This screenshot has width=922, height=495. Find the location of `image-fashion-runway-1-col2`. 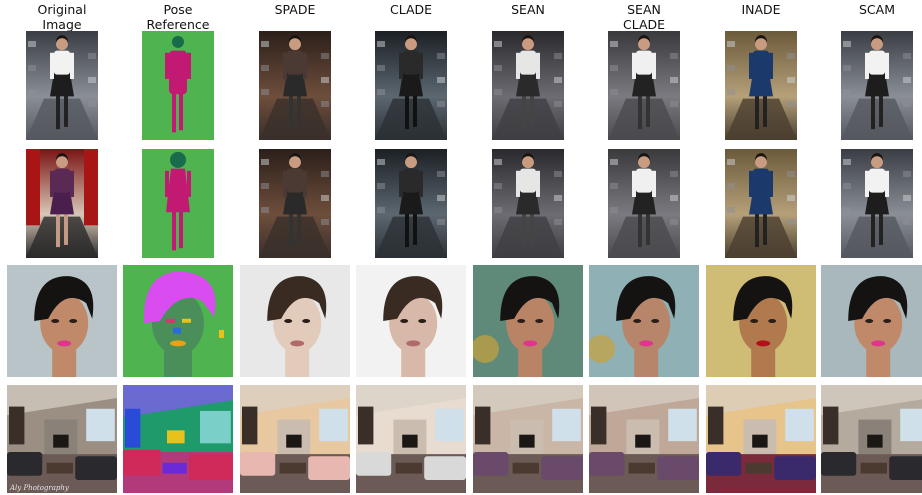

image-fashion-runway-1-col2 is located at coordinates (295, 85).